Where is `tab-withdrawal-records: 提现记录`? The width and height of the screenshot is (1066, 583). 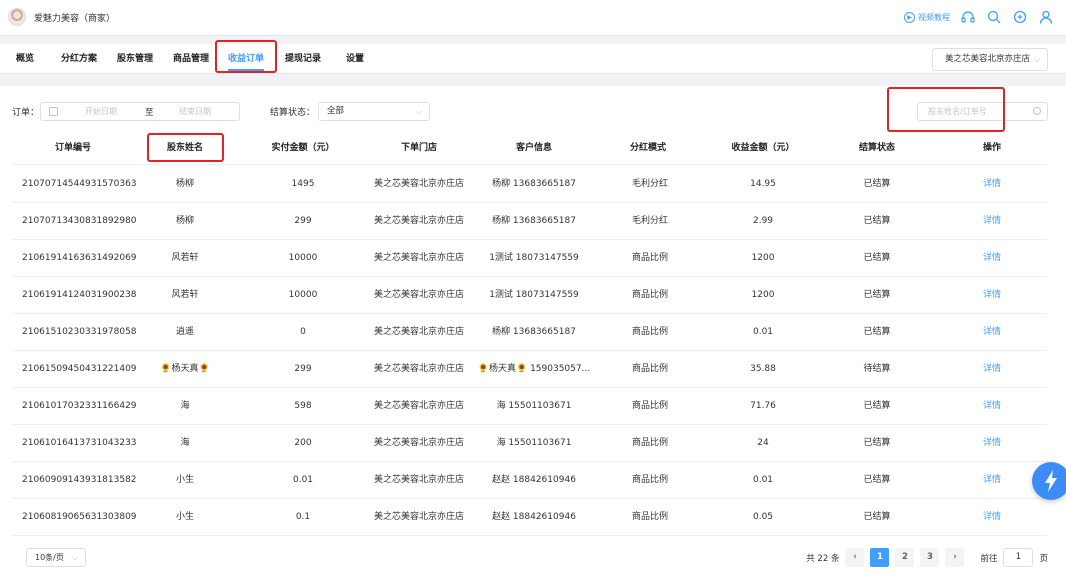
tab-withdrawal-records: 提现记录 is located at coordinates (303, 59).